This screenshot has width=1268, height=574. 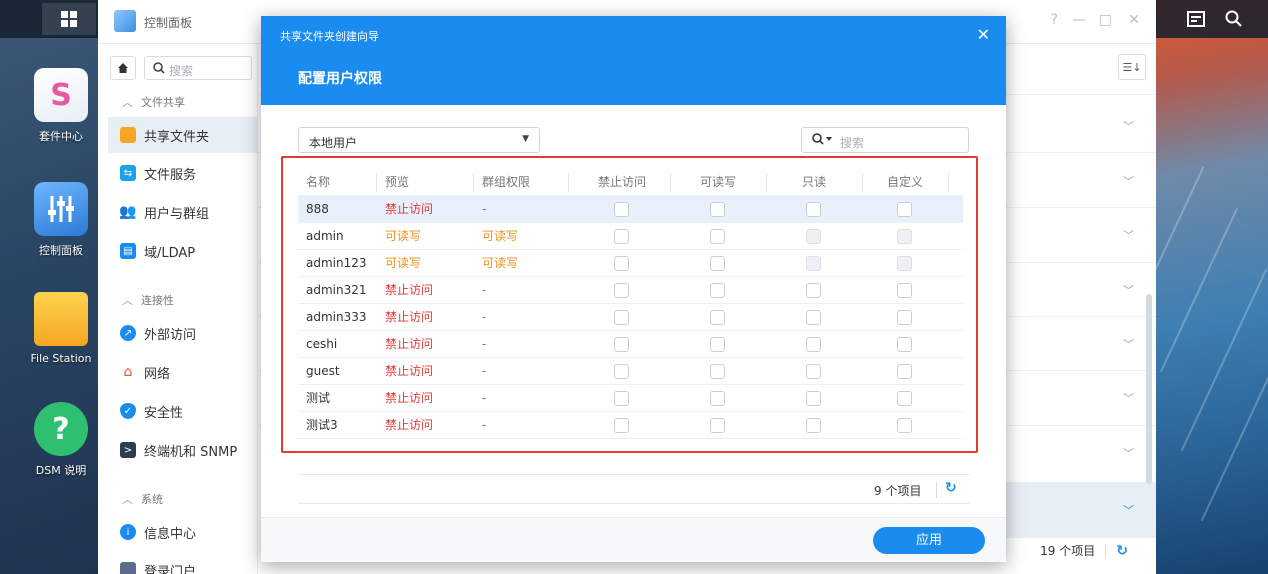 What do you see at coordinates (318, 182) in the screenshot?
I see `column-header-name: 名称` at bounding box center [318, 182].